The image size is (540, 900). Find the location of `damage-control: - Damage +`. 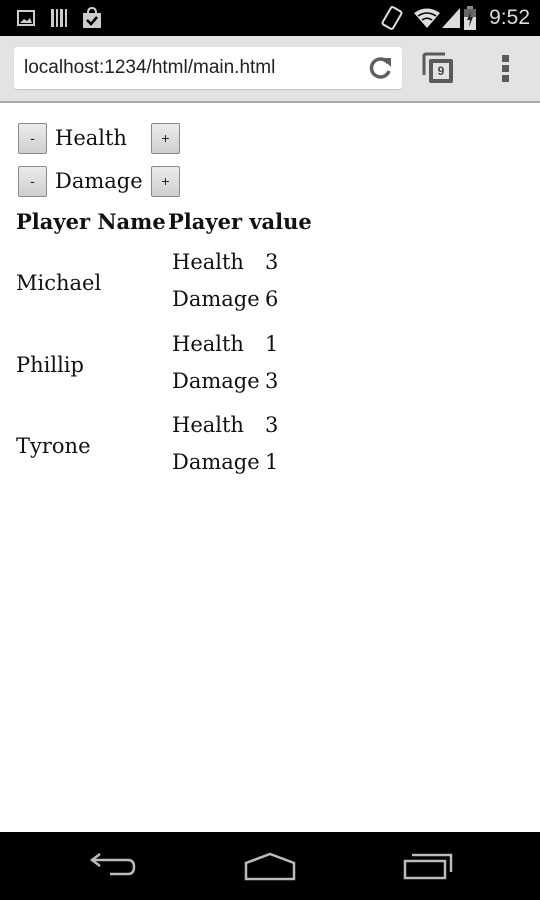

damage-control: - Damage + is located at coordinates (99, 181).